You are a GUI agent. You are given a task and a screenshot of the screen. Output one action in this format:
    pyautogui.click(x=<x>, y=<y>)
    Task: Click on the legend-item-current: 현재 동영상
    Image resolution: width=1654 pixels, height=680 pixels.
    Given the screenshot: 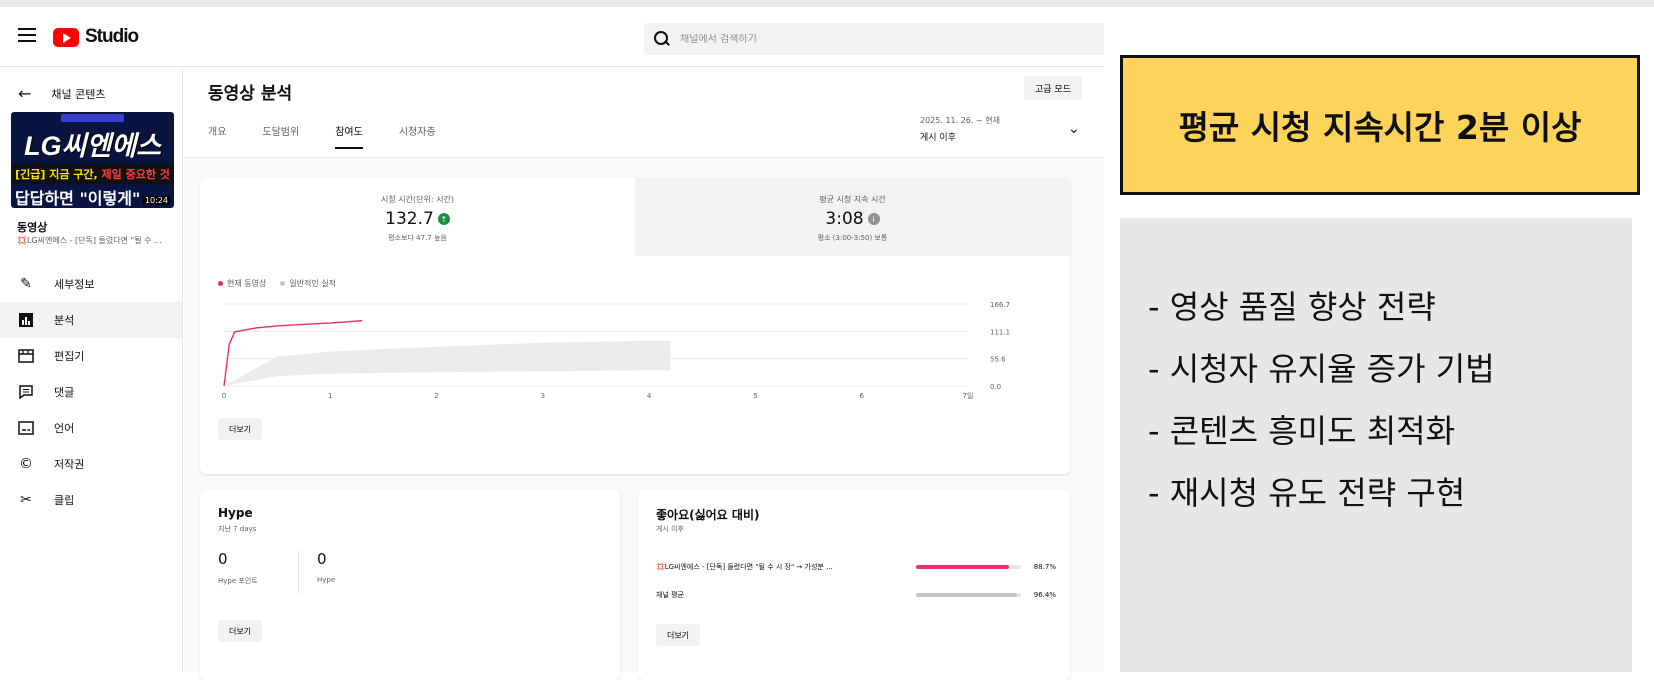 What is the action you would take?
    pyautogui.click(x=242, y=283)
    